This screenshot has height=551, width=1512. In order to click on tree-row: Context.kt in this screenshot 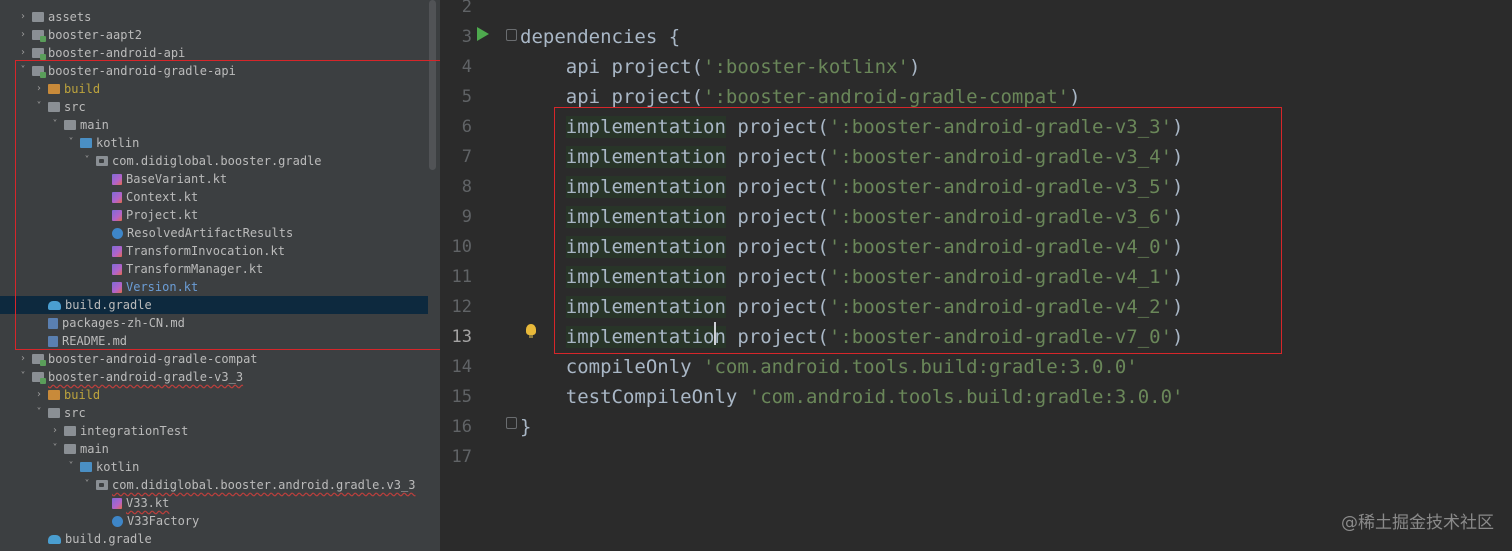, I will do `click(214, 197)`.